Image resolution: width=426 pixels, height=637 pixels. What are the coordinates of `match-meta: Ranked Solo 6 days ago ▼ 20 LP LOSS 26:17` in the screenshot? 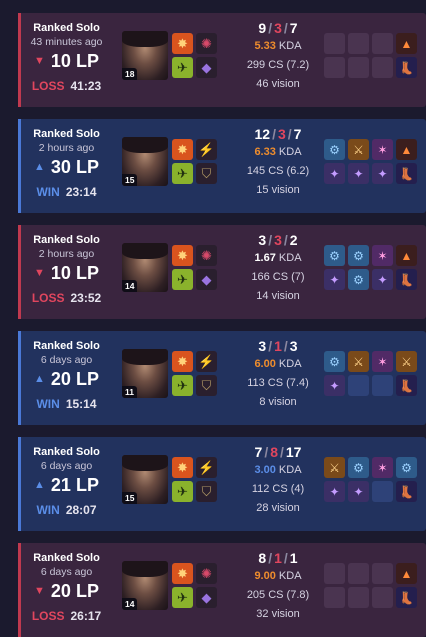 It's located at (66, 590).